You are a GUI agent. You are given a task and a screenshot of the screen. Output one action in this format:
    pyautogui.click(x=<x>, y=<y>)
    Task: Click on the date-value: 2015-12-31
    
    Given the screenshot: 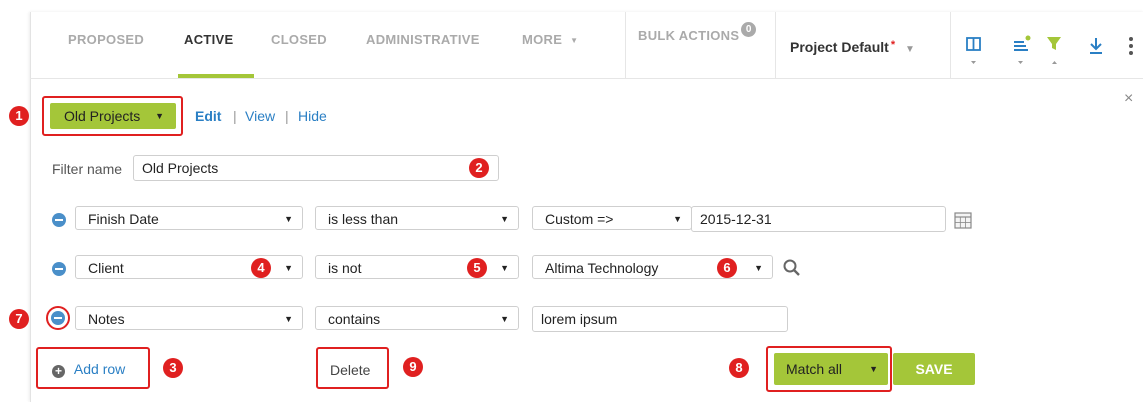 What is the action you would take?
    pyautogui.click(x=736, y=219)
    